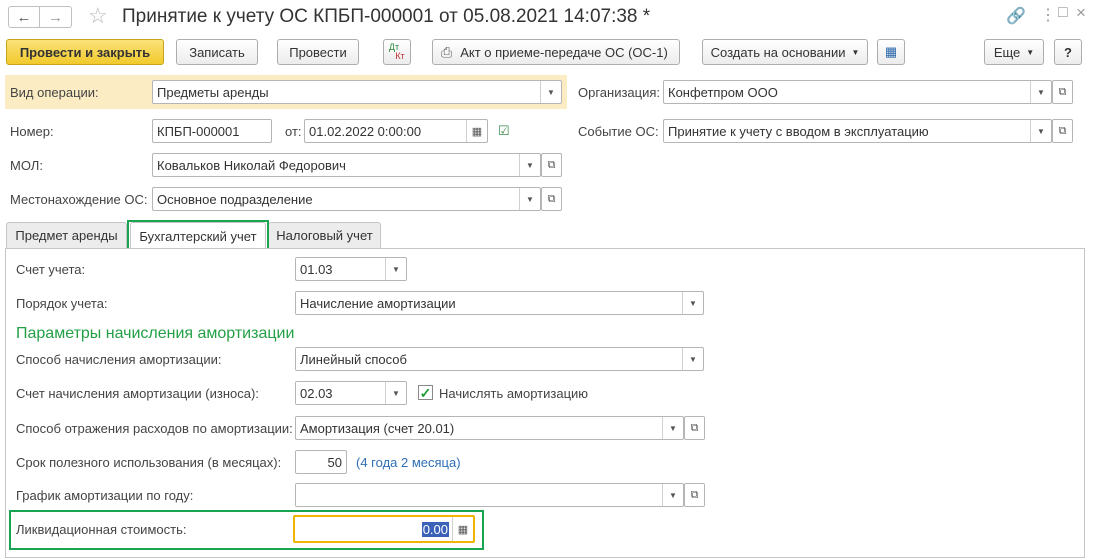 This screenshot has width=1097, height=558. I want to click on location-label: Местонахождение ОС:, so click(79, 199).